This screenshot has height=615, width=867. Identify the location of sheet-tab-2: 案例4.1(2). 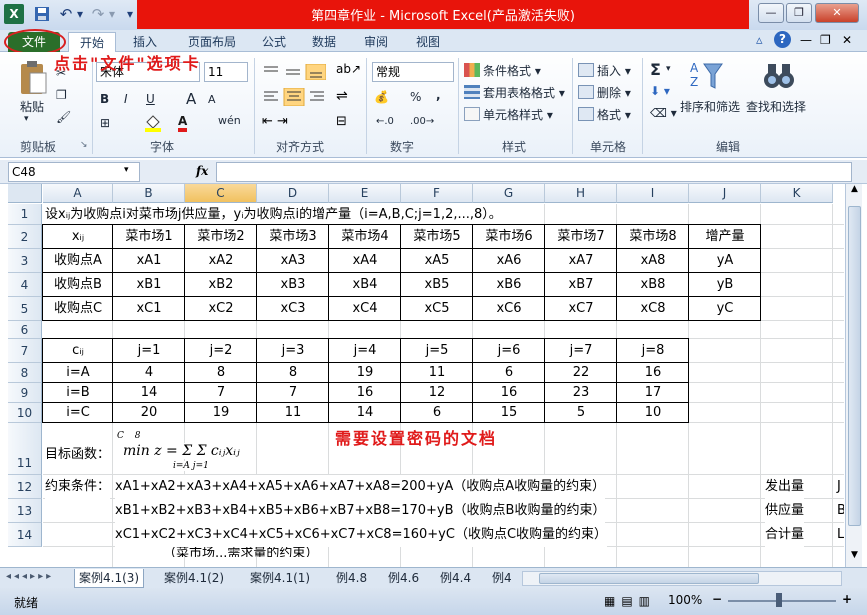
(194, 578).